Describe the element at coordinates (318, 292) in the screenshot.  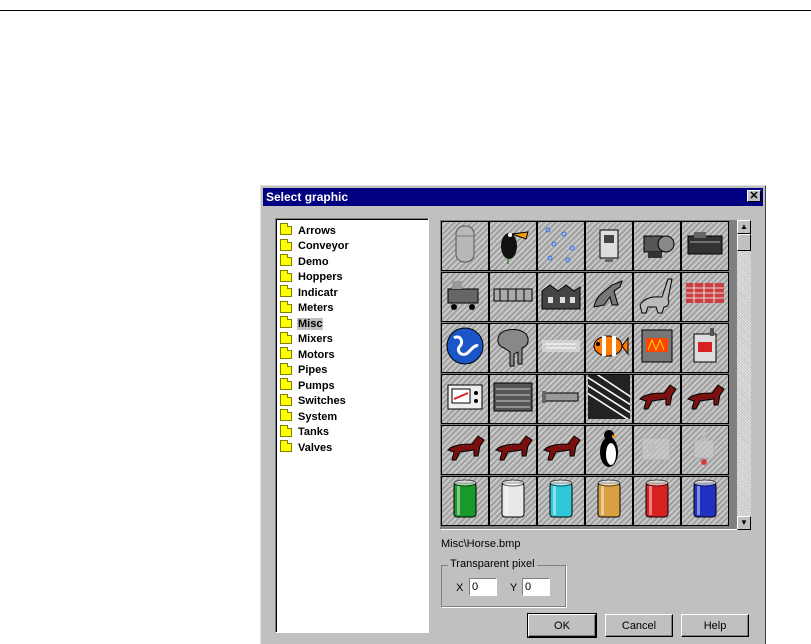
I see `folder-label: Indicatr` at that location.